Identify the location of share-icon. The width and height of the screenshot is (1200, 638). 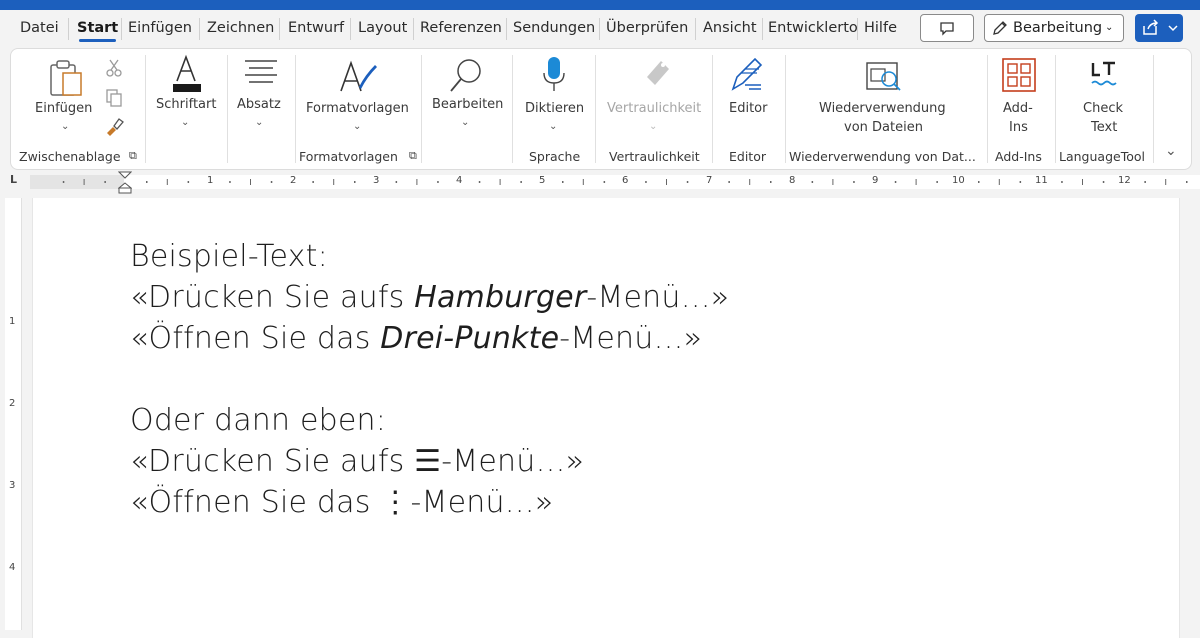
(1160, 27).